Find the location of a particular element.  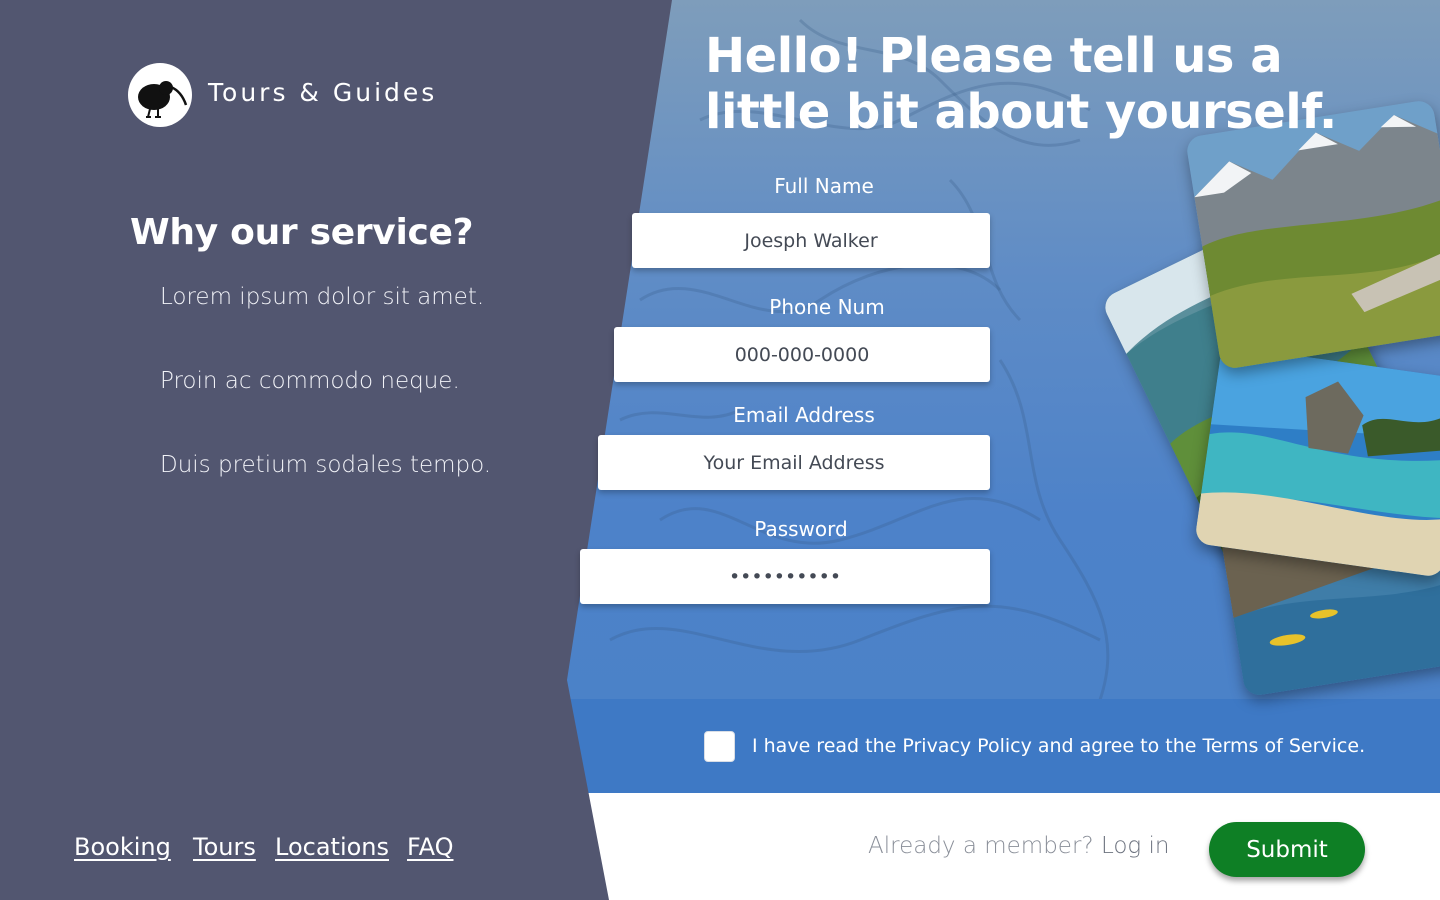

footer-link-locations: Locations is located at coordinates (332, 847).